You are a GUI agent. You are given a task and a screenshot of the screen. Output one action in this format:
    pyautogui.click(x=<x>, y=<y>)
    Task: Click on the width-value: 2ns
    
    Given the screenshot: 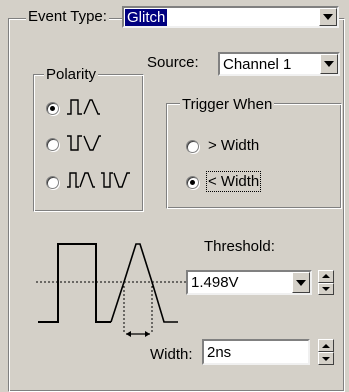 What is the action you would take?
    pyautogui.click(x=219, y=352)
    